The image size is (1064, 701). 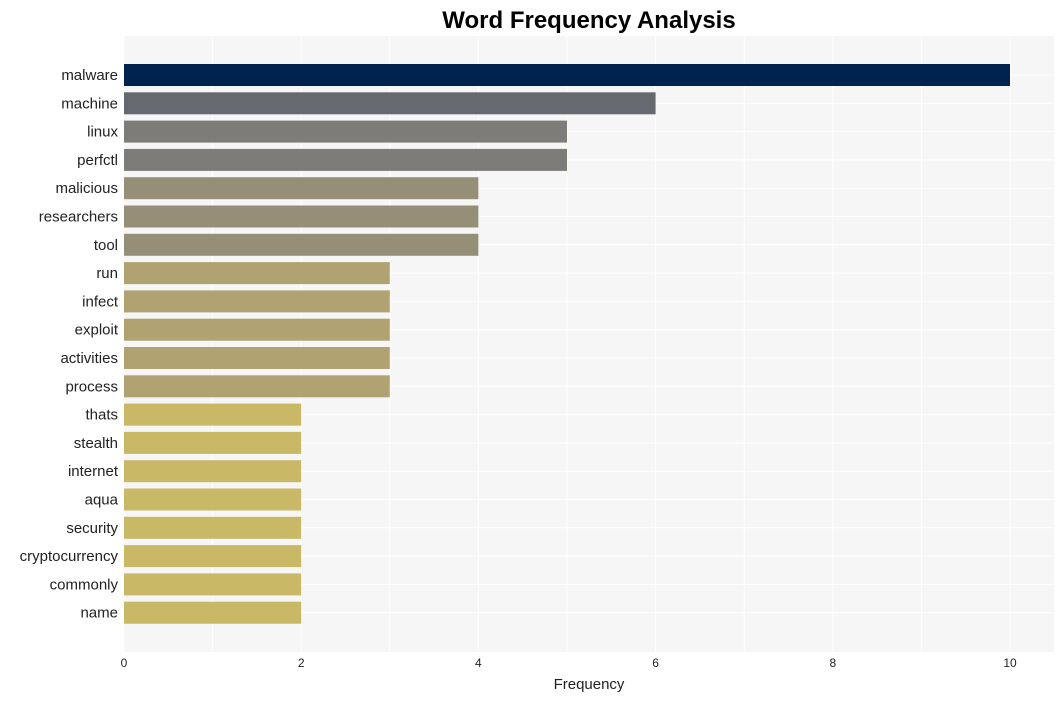 I want to click on bar-security, so click(x=213, y=527).